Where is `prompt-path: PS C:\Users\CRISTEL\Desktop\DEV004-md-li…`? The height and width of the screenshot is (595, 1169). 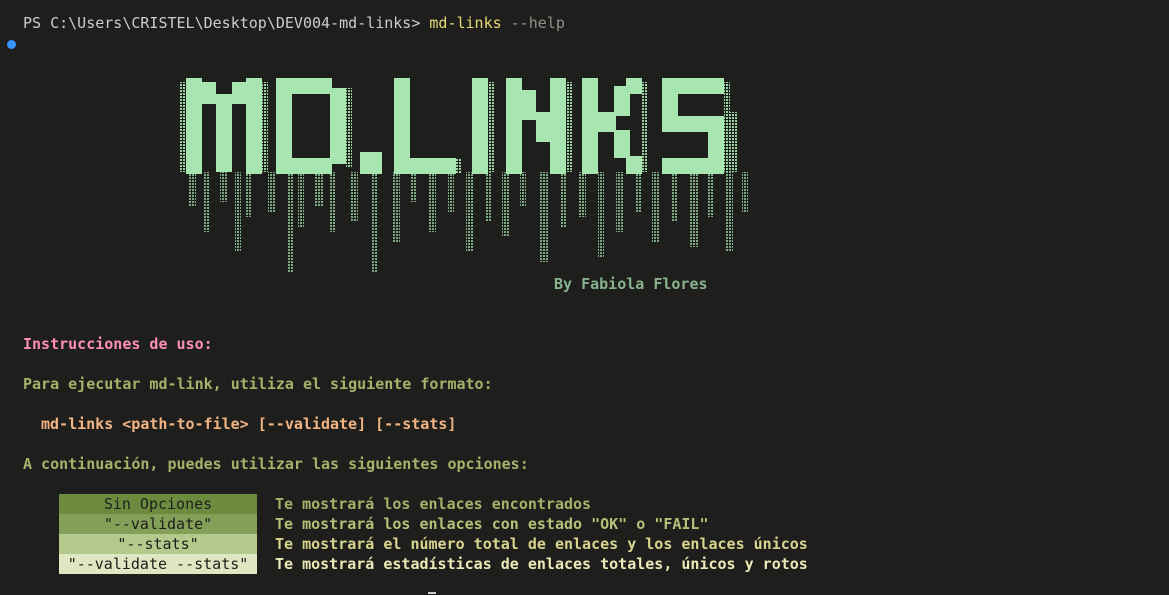 prompt-path: PS C:\Users\CRISTEL\Desktop\DEV004-md-li… is located at coordinates (226, 23).